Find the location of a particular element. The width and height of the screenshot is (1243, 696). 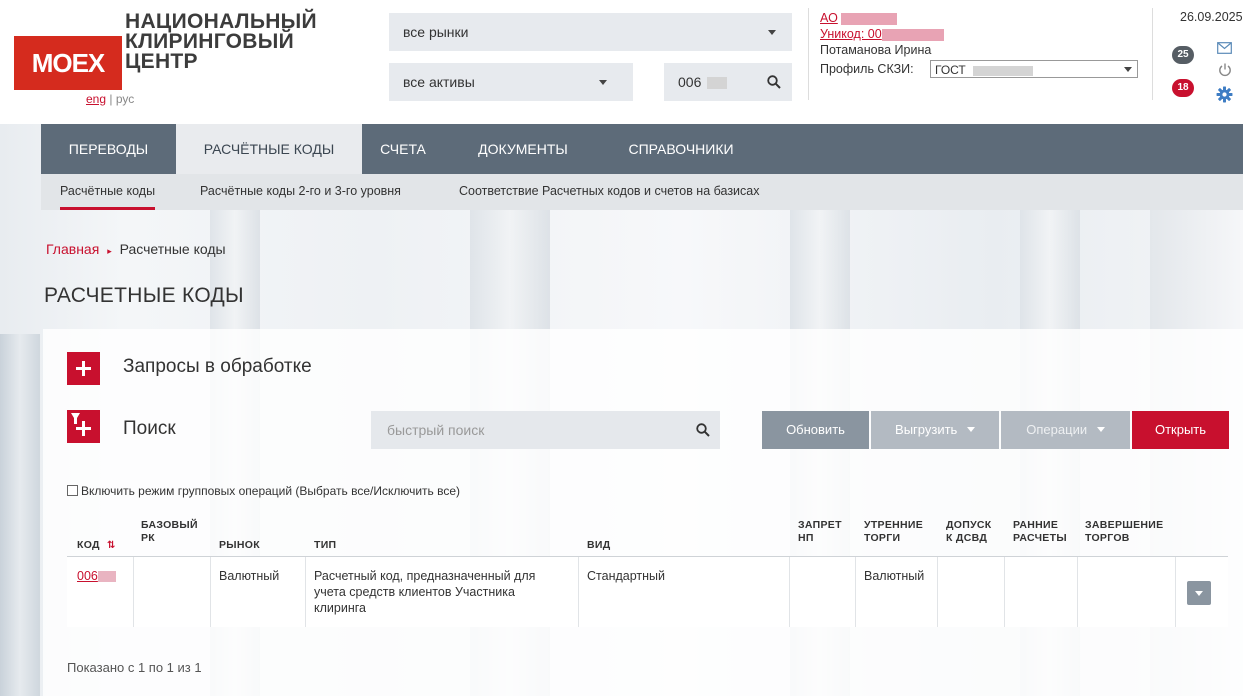

operations-button: Операции is located at coordinates (1065, 430).